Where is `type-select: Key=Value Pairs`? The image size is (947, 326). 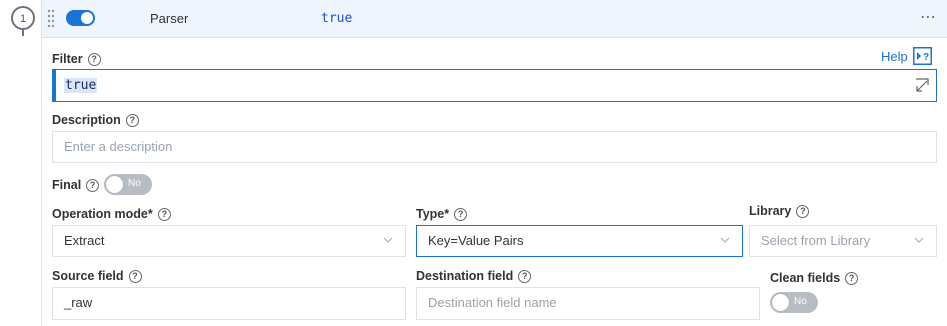
type-select: Key=Value Pairs is located at coordinates (579, 241).